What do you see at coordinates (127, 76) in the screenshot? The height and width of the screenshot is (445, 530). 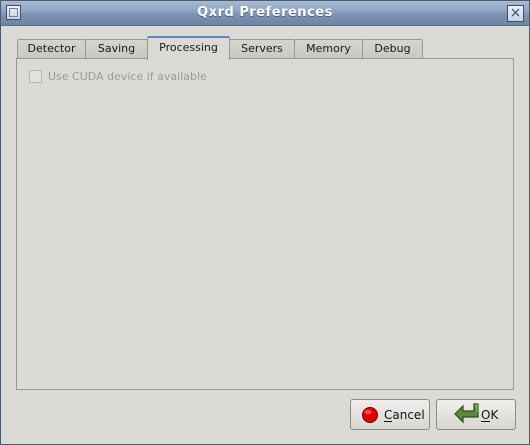 I see `use-cuda-label: Use CUDA device if available` at bounding box center [127, 76].